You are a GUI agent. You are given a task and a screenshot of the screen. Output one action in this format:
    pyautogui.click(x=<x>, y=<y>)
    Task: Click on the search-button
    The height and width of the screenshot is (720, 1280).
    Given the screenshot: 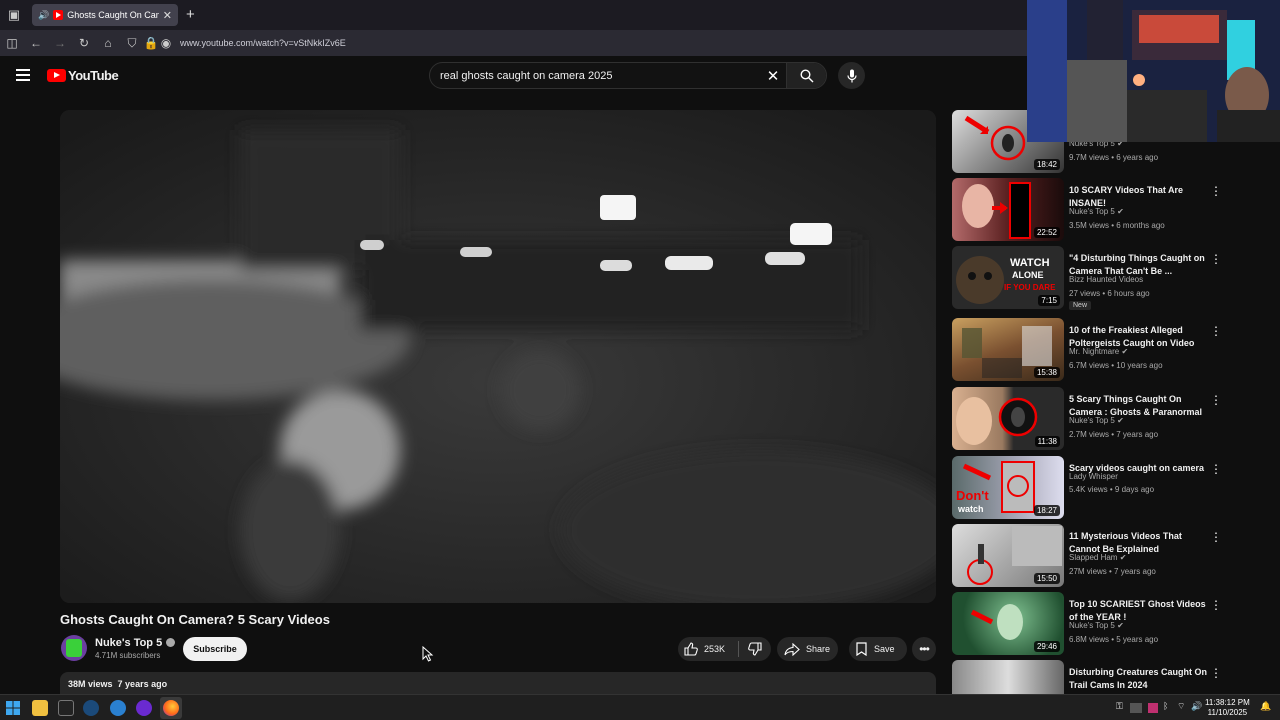 What is the action you would take?
    pyautogui.click(x=806, y=75)
    